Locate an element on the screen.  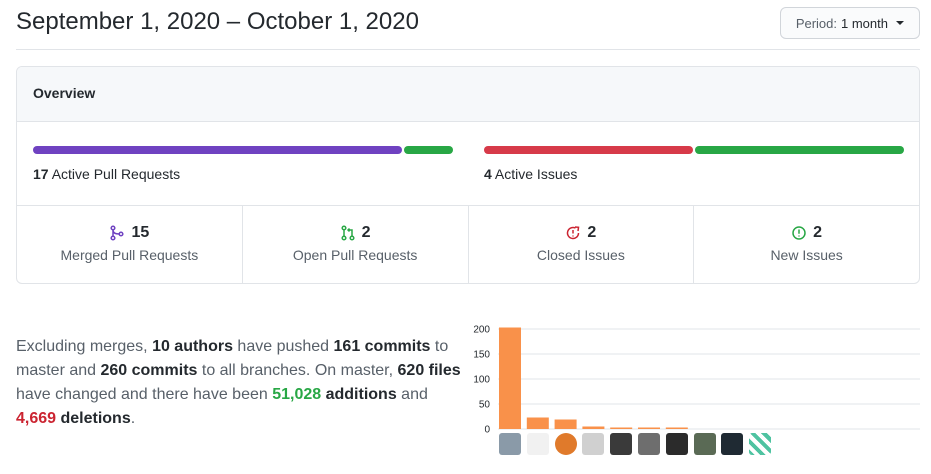
new-issues-segment is located at coordinates (799, 150).